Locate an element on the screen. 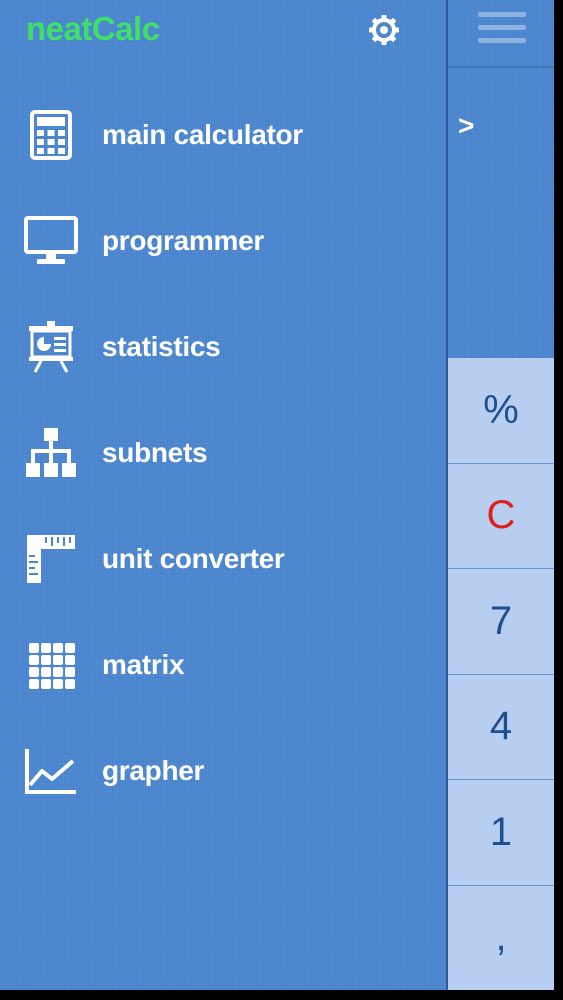  line-graph-icon is located at coordinates (50, 771).